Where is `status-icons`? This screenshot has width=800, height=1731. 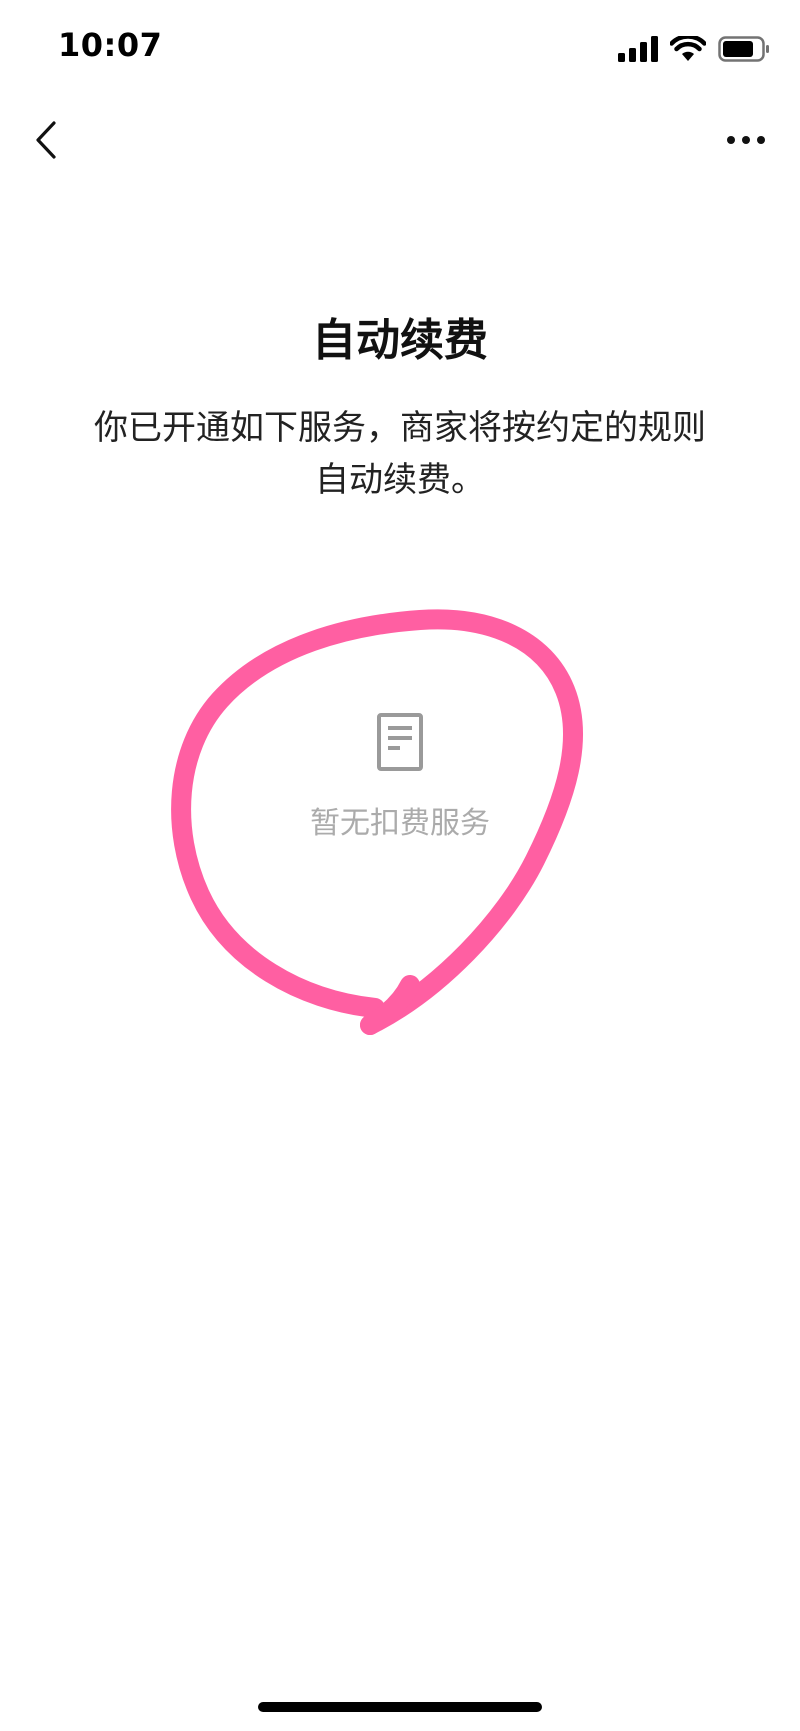
status-icons is located at coordinates (694, 49).